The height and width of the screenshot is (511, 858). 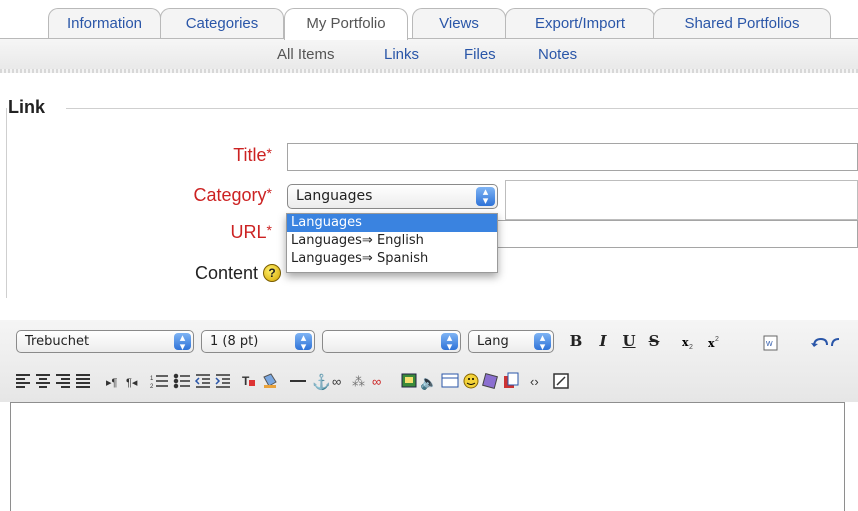 I want to click on align-left-icon, so click(x=23, y=381).